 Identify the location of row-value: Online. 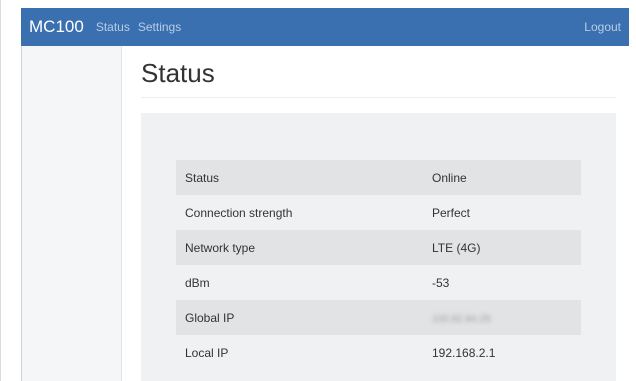
(502, 177).